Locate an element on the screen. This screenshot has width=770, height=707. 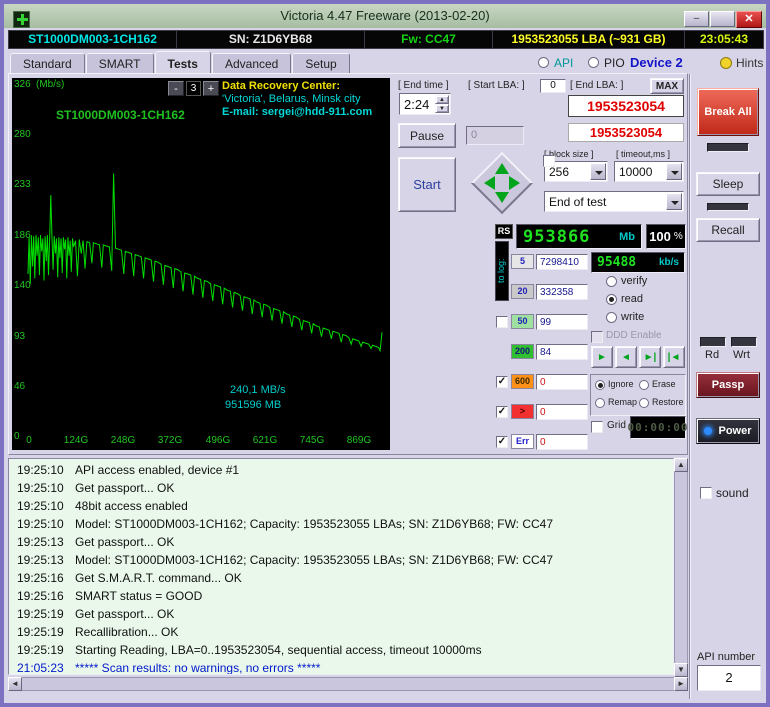
radio-verify is located at coordinates (611, 281).